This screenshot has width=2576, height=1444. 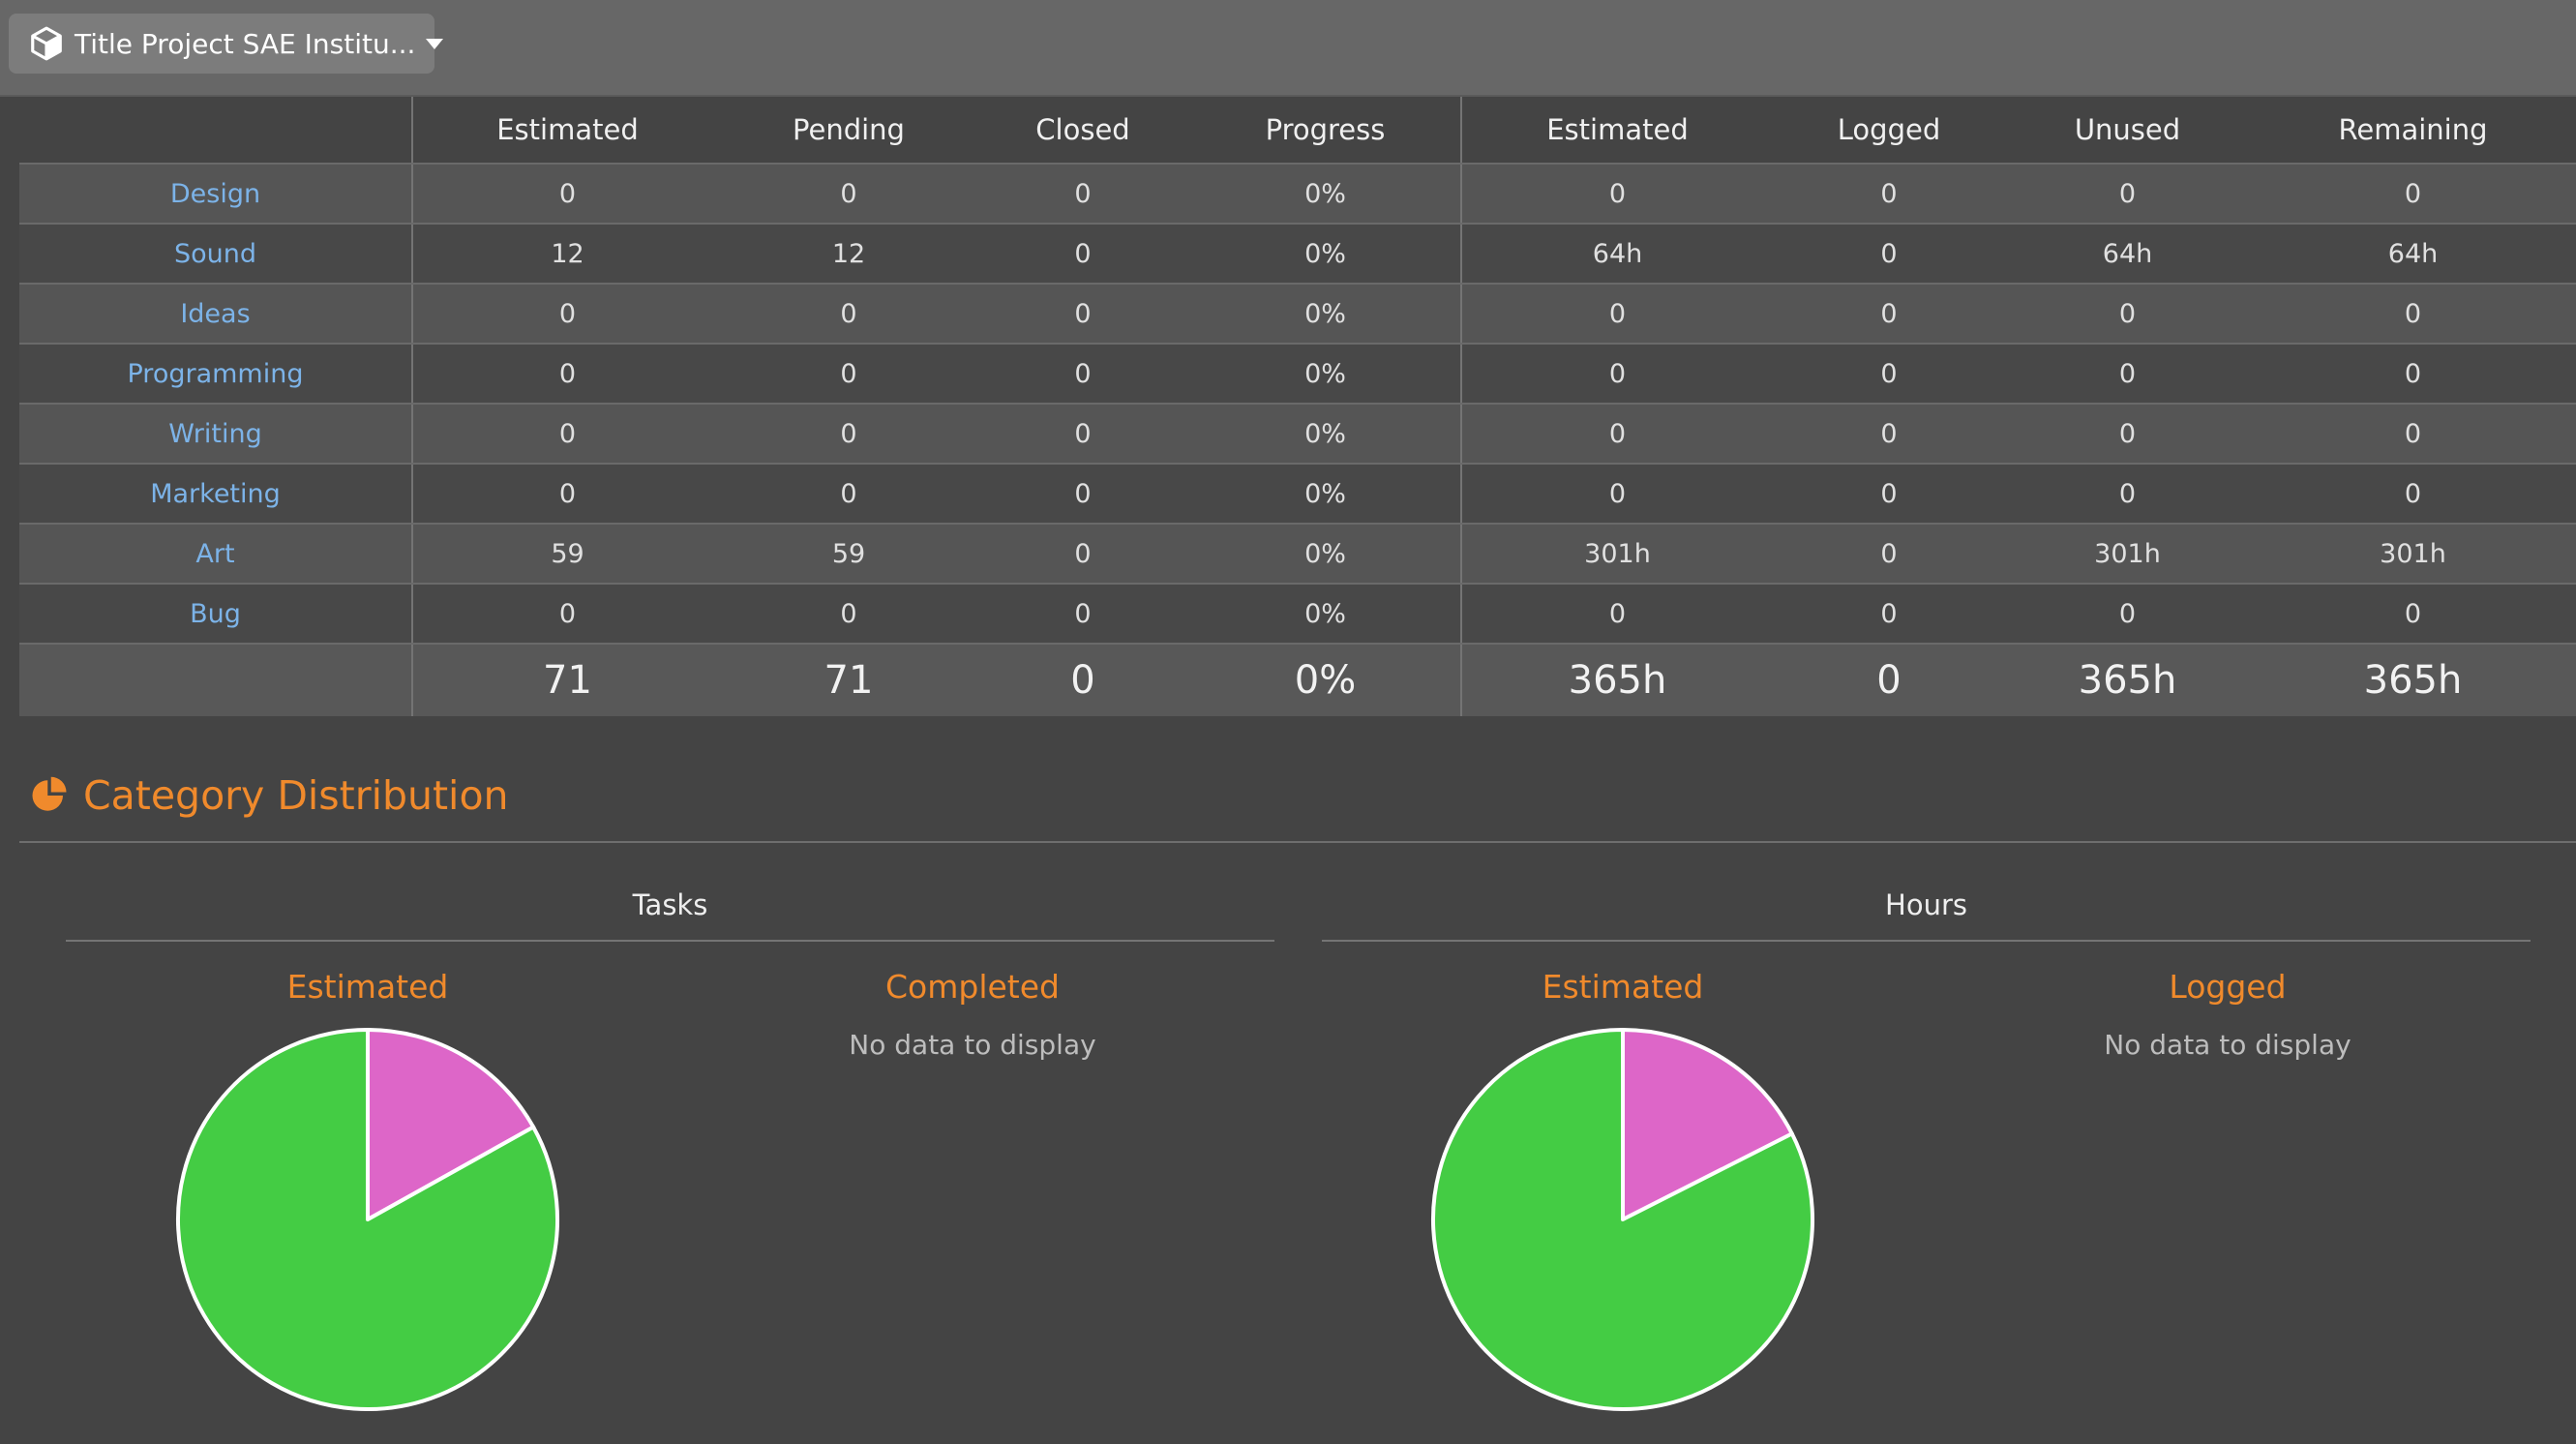 I want to click on tasks-estimated-chart-title: Estimated, so click(x=367, y=987).